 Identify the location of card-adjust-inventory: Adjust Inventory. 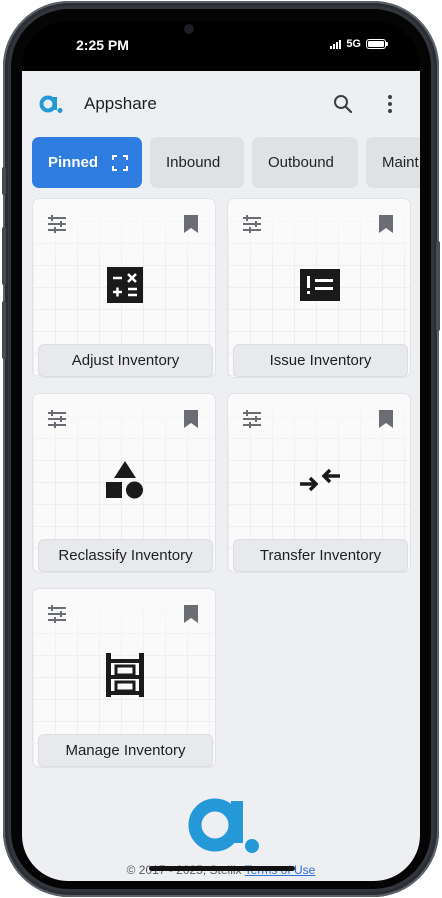
(124, 288).